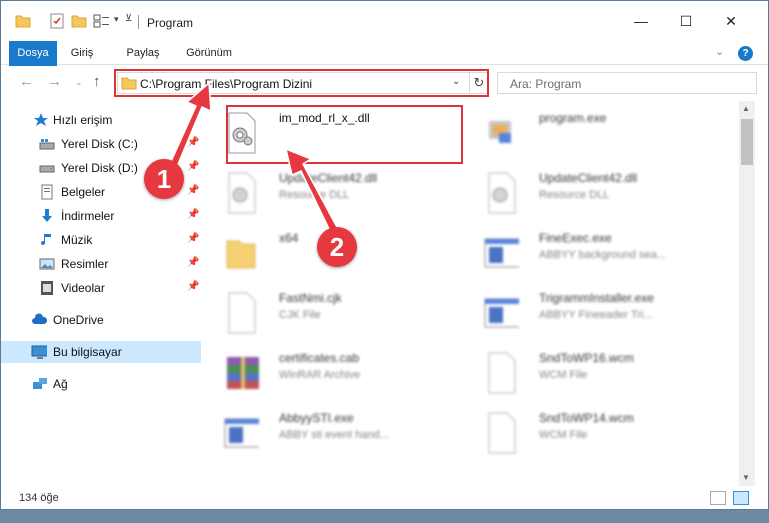 The width and height of the screenshot is (769, 523). What do you see at coordinates (337, 247) in the screenshot?
I see `step-badge-2: 2` at bounding box center [337, 247].